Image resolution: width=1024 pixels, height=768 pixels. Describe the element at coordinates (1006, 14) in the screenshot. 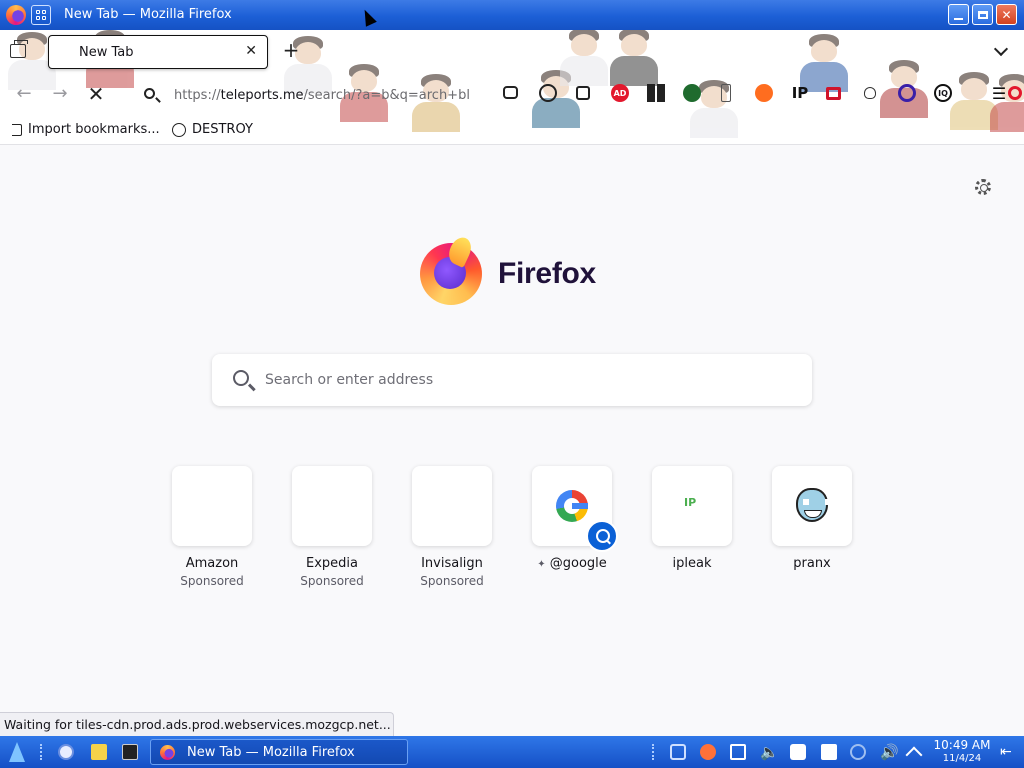

I see `close-window-button: ✕` at that location.